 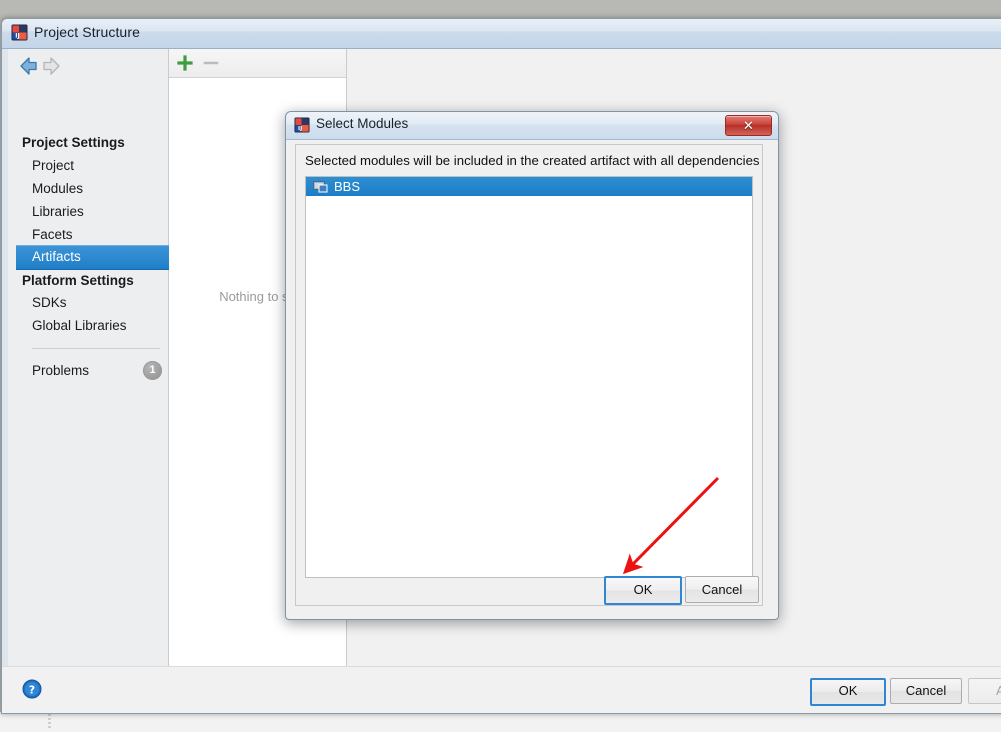 What do you see at coordinates (61, 370) in the screenshot?
I see `sidebar-item-problems-label: Problems` at bounding box center [61, 370].